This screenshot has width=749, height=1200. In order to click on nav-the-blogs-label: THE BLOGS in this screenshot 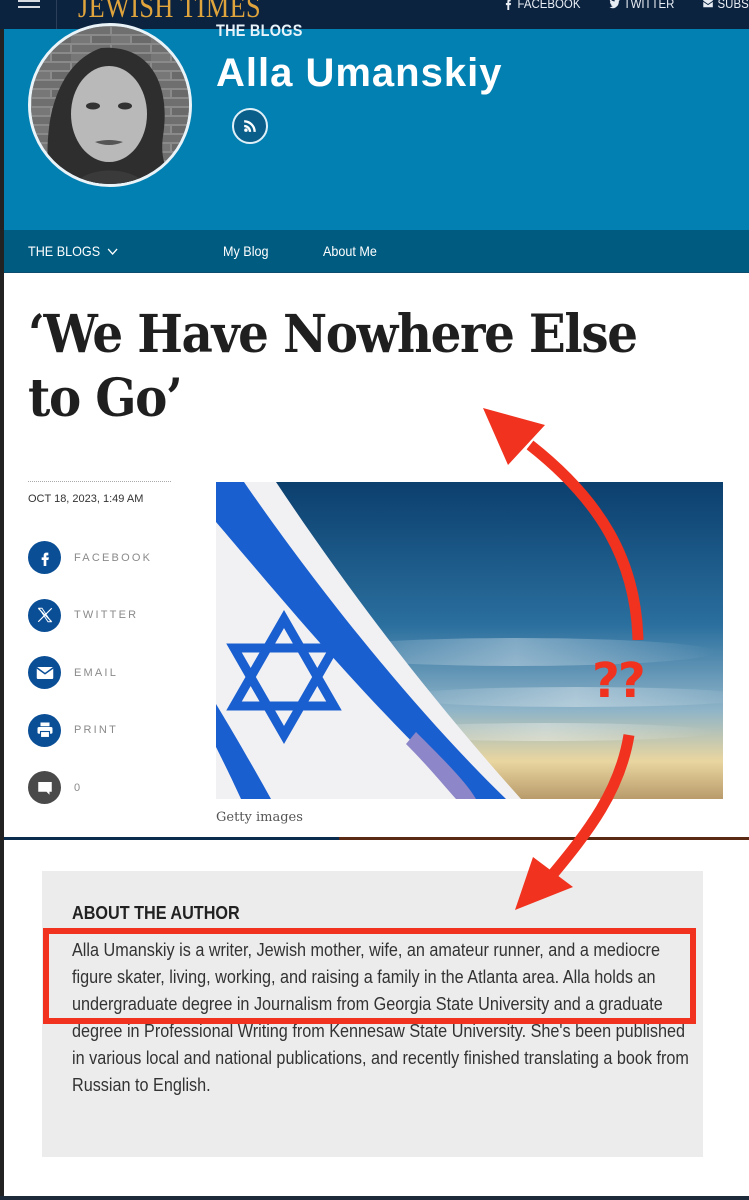, I will do `click(64, 251)`.